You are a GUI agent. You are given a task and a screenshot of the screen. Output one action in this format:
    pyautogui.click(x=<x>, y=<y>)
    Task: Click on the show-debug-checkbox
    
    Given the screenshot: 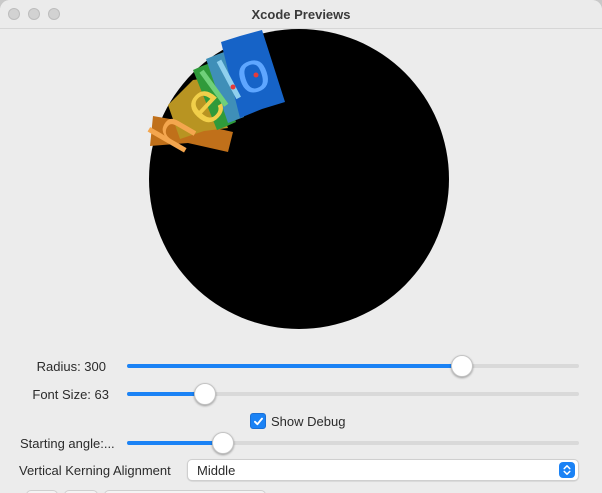 What is the action you would take?
    pyautogui.click(x=258, y=421)
    